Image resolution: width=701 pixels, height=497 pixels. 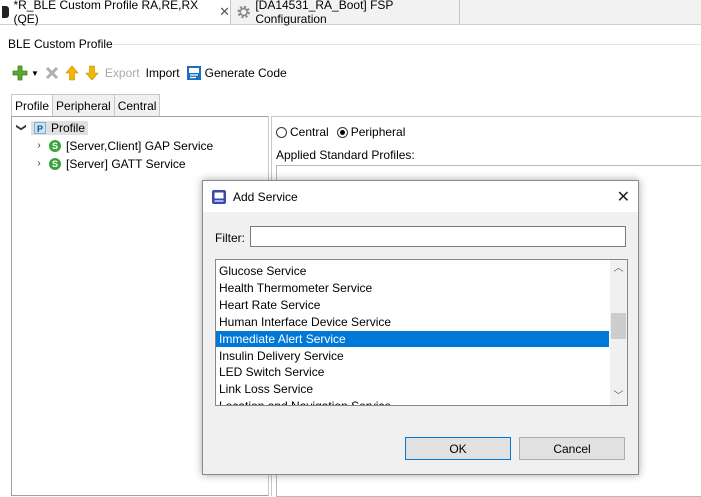 I want to click on editor-title: BLE Custom Profile, so click(x=60, y=44).